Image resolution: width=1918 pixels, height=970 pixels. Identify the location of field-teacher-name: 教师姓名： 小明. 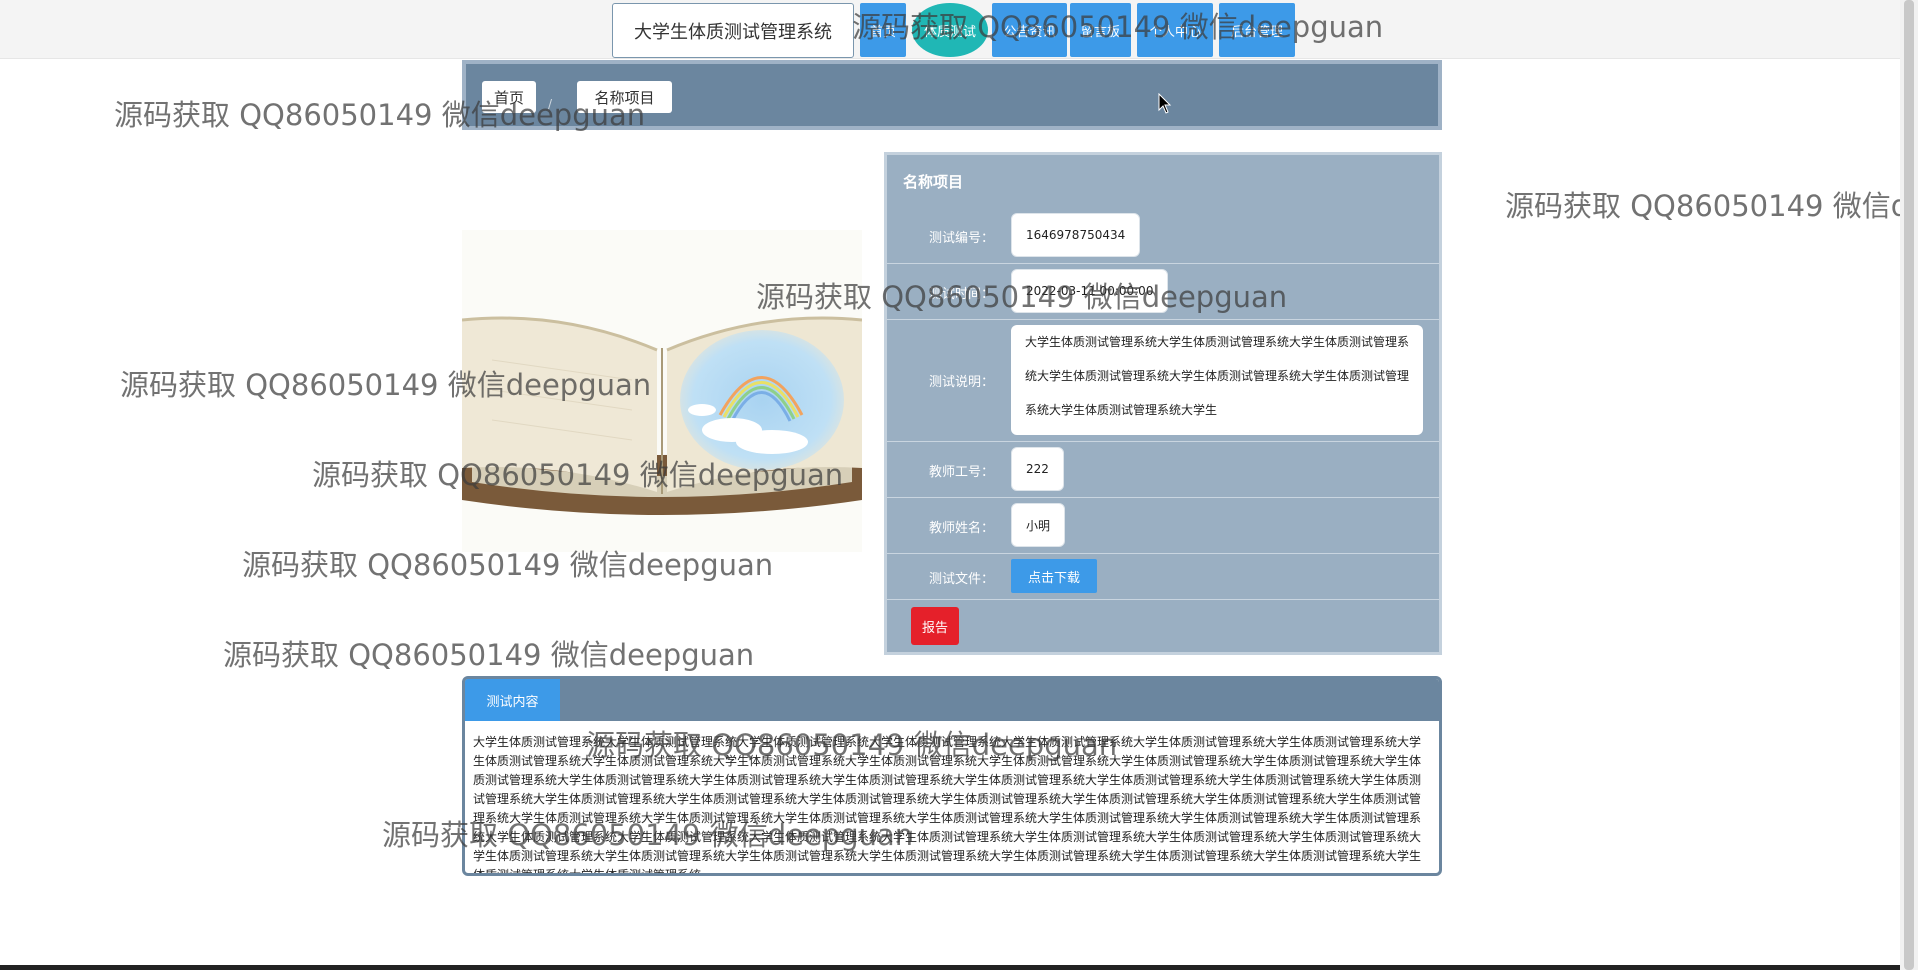
(1163, 525).